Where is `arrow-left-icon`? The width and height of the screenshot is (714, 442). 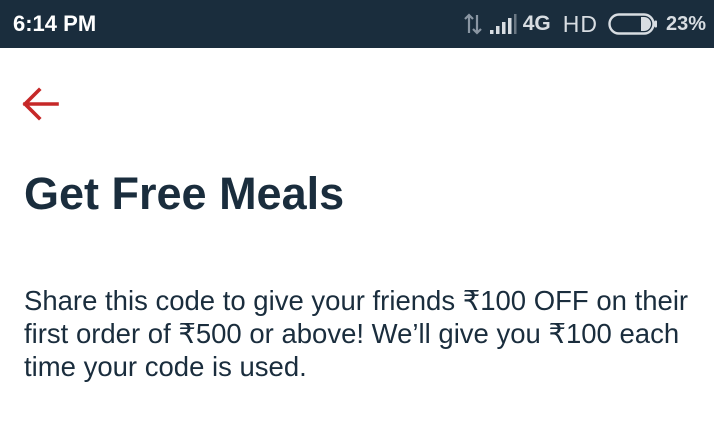 arrow-left-icon is located at coordinates (40, 104).